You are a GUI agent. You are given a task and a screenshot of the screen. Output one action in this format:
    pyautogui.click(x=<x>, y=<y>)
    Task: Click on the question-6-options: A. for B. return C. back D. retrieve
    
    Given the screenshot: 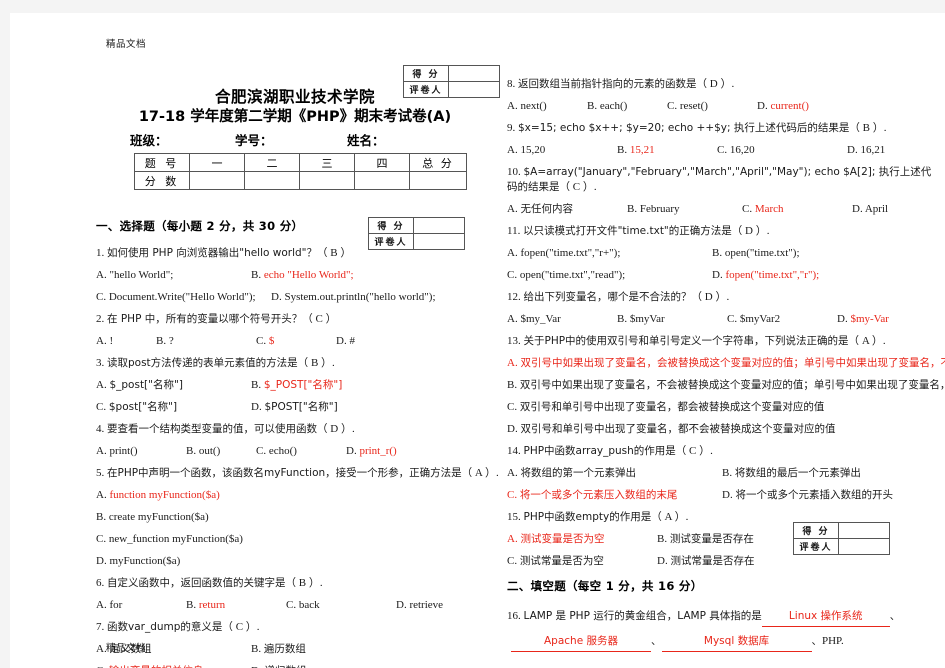 What is the action you would take?
    pyautogui.click(x=291, y=605)
    